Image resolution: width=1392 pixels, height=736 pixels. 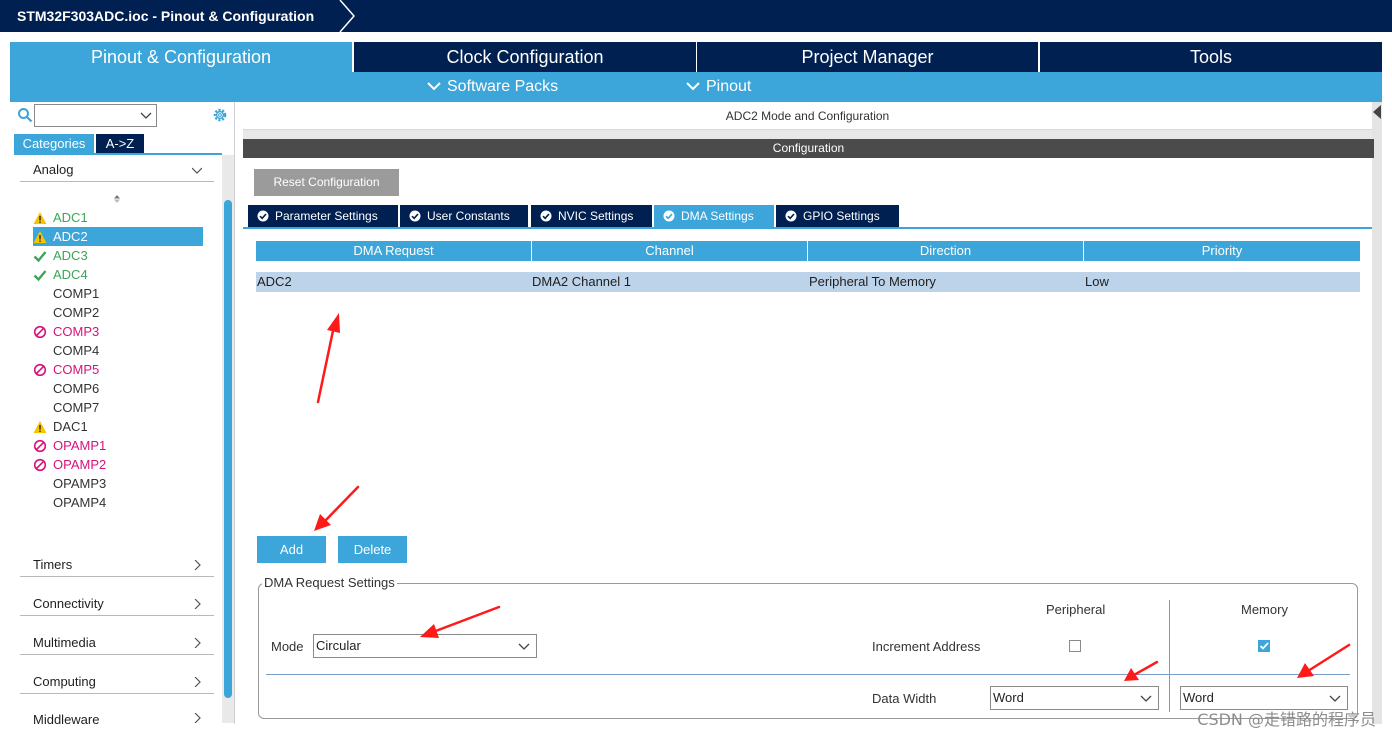 I want to click on list-item-comp3: COMP3, so click(x=118, y=331).